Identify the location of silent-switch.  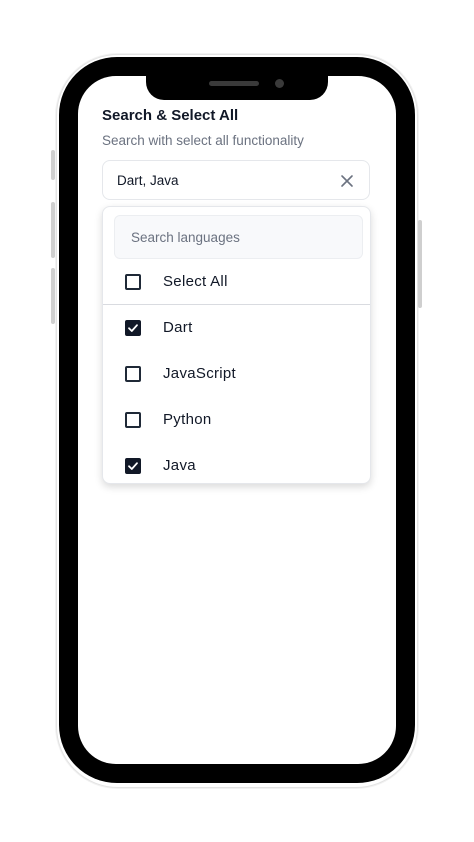
(53, 165).